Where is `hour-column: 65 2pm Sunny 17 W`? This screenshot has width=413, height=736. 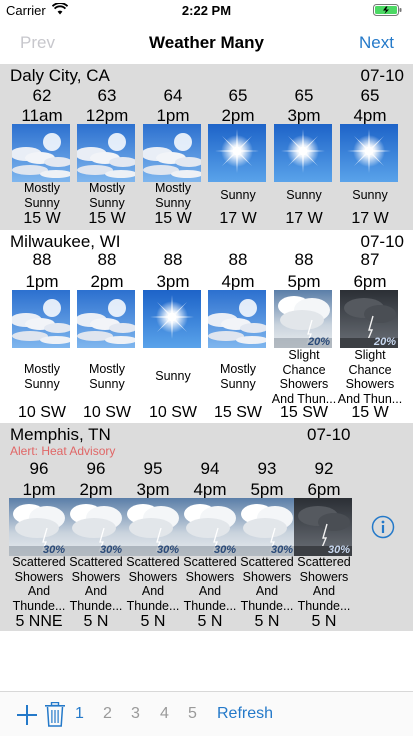
hour-column: 65 2pm Sunny 17 W is located at coordinates (238, 147).